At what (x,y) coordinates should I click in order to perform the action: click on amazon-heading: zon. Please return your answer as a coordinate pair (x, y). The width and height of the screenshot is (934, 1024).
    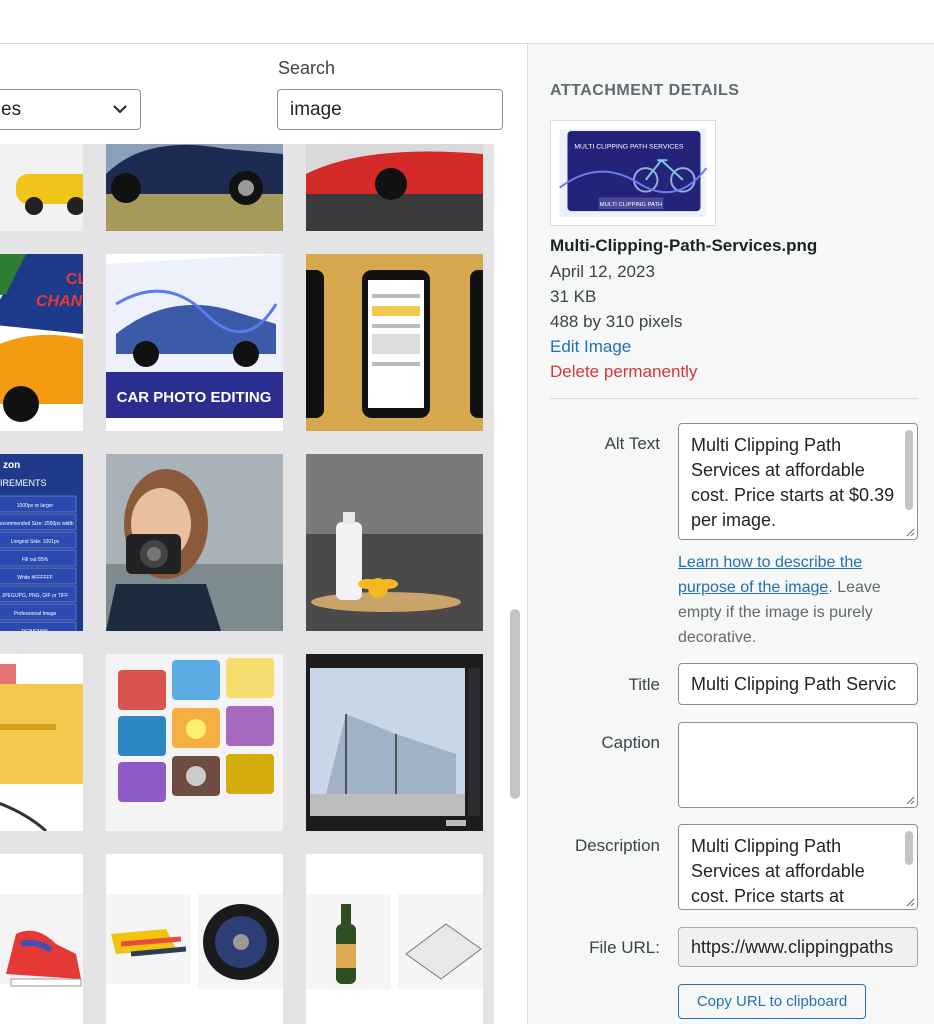
    Looking at the image, I should click on (11, 465).